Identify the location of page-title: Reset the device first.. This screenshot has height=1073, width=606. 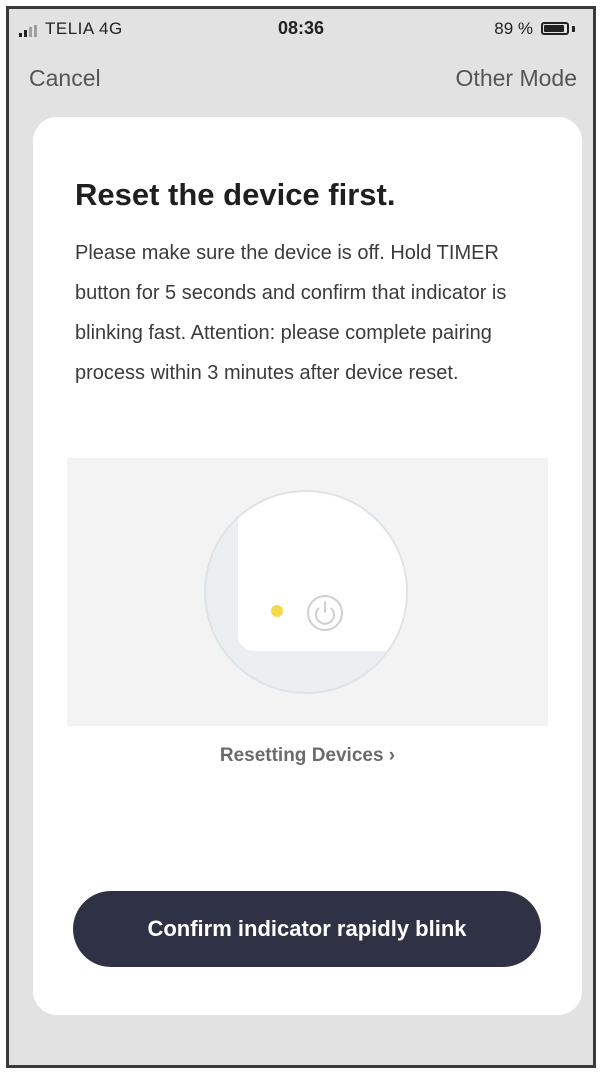
(235, 194).